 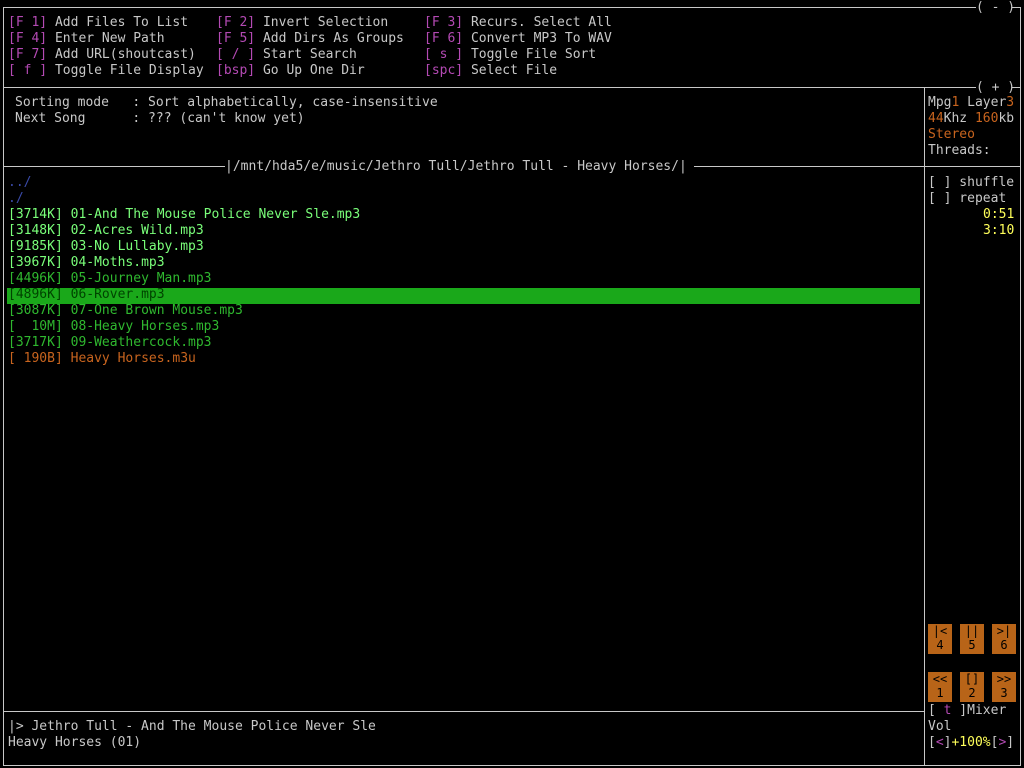 I want to click on path-separator-right, so click(x=809, y=166).